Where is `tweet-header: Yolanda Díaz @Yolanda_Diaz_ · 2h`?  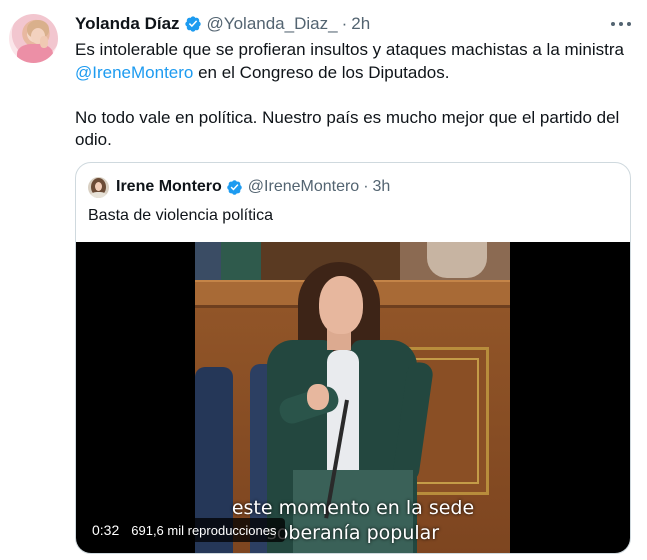 tweet-header: Yolanda Díaz @Yolanda_Diaz_ · 2h is located at coordinates (222, 24).